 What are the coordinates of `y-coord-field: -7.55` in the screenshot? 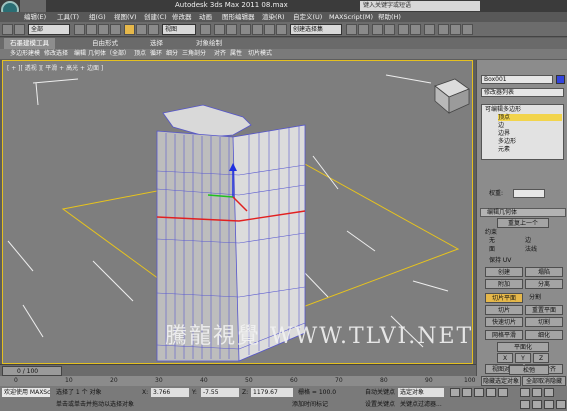 It's located at (220, 392).